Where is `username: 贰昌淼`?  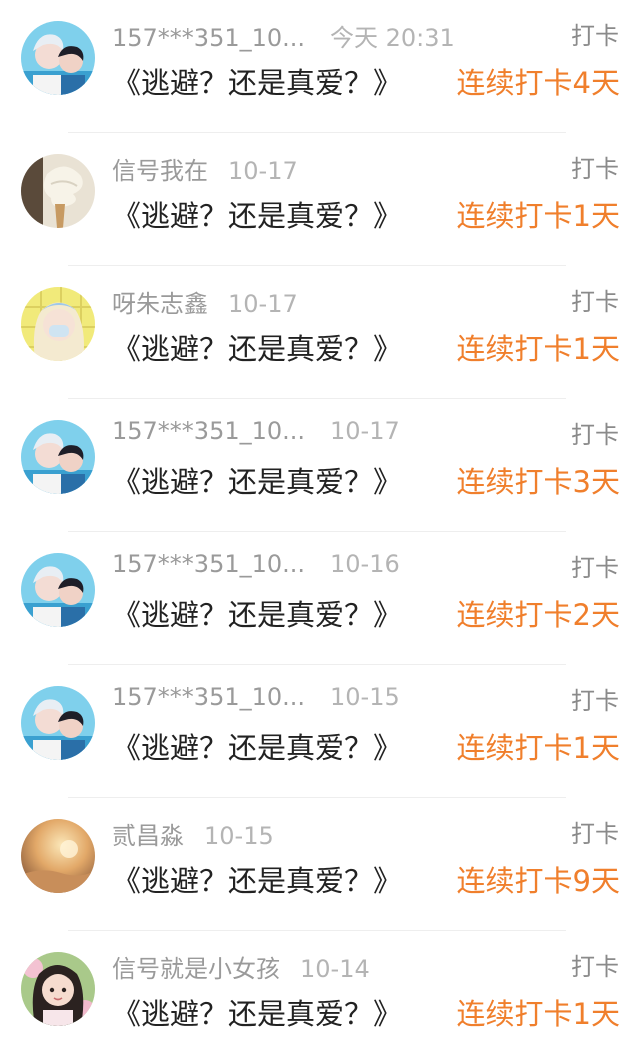 username: 贰昌淼 is located at coordinates (148, 833).